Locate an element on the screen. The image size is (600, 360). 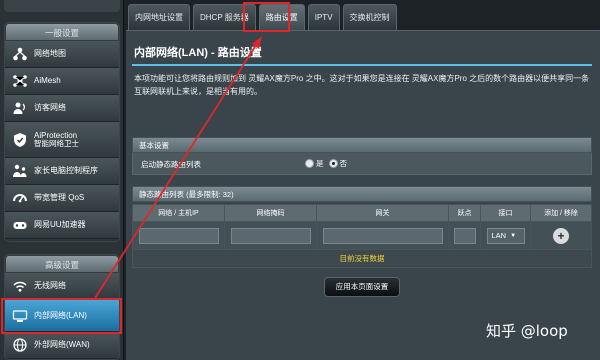
cell-netmask is located at coordinates (271, 235).